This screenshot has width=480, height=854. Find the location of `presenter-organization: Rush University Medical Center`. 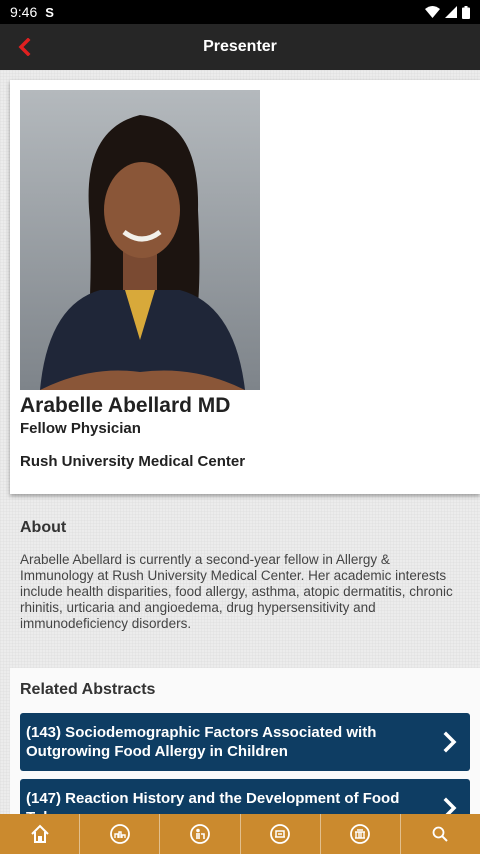

presenter-organization: Rush University Medical Center is located at coordinates (133, 461).